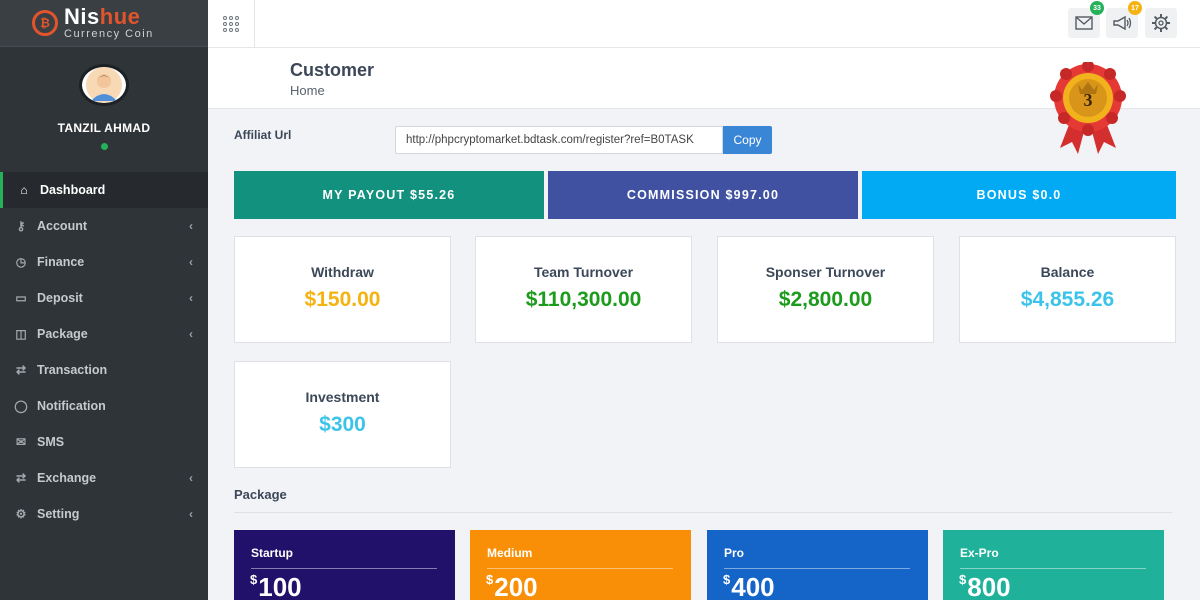  Describe the element at coordinates (825, 299) in the screenshot. I see `card-value: $2,800.00` at that location.